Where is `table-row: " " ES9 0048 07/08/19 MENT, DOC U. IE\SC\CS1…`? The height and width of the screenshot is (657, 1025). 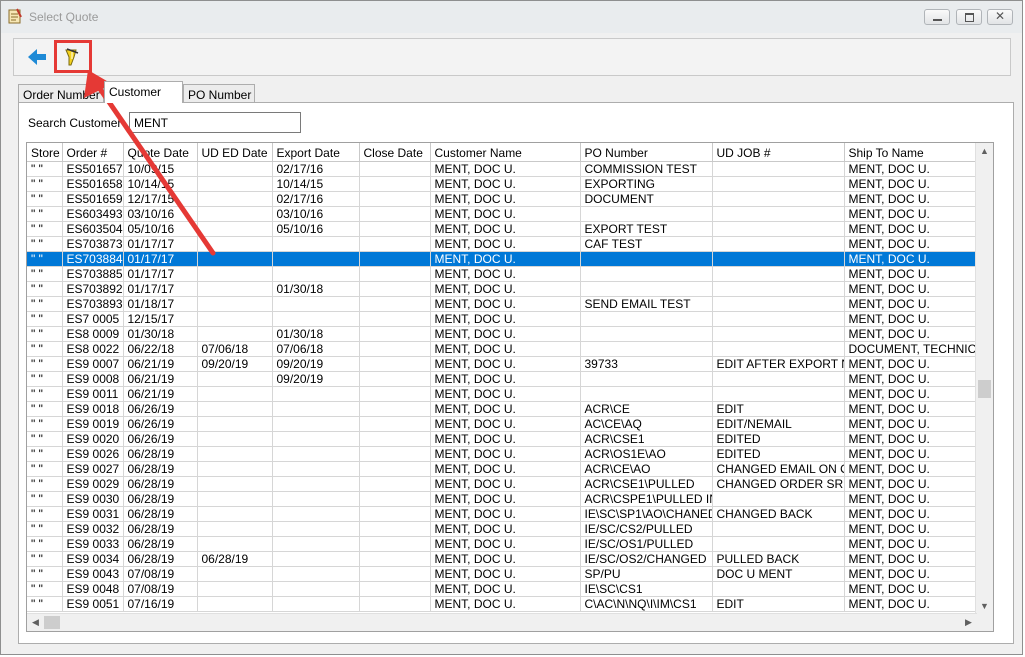
table-row: " " ES9 0048 07/08/19 MENT, DOC U. IE\SC\CS1… is located at coordinates (502, 589).